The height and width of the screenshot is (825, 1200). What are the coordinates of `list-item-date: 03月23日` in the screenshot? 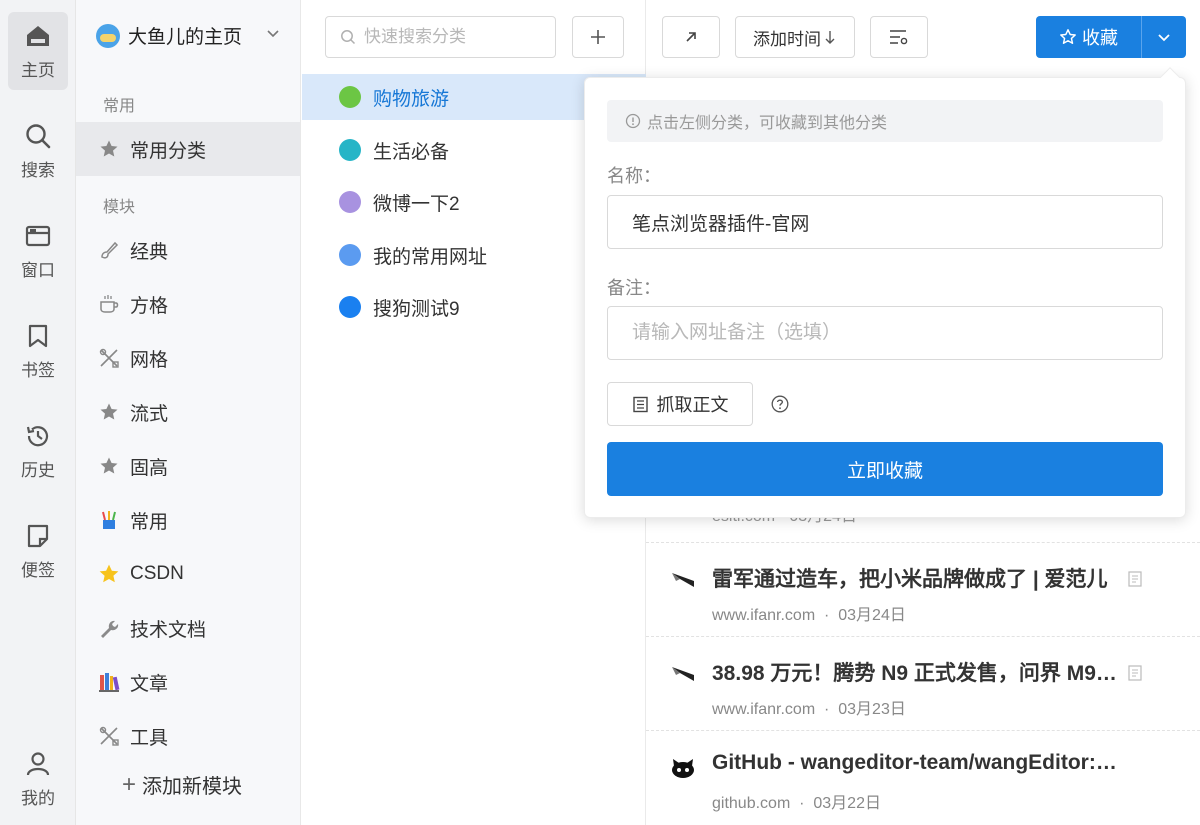 It's located at (872, 709).